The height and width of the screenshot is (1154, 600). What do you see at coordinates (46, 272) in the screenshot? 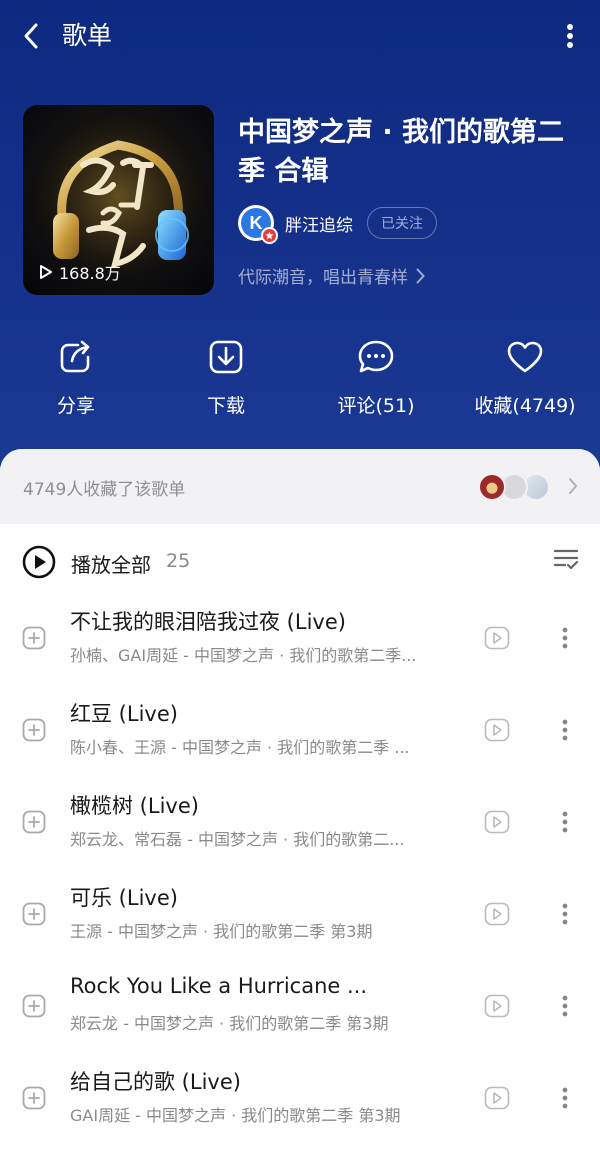
I see `play-outline-icon` at bounding box center [46, 272].